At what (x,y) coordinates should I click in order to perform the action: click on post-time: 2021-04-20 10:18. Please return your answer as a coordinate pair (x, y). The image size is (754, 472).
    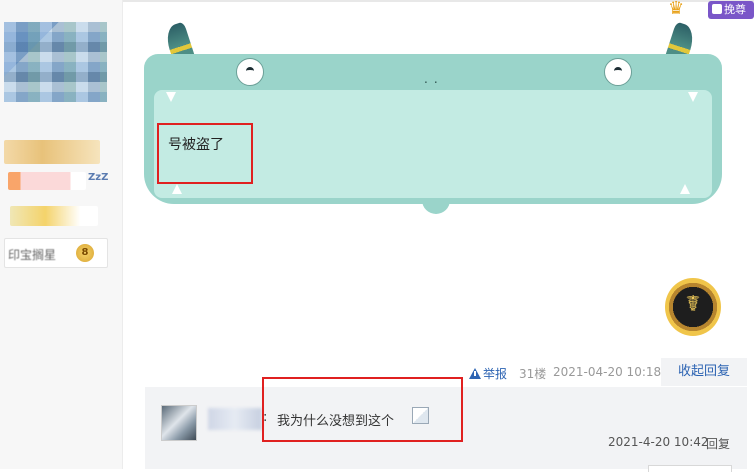
    Looking at the image, I should click on (607, 372).